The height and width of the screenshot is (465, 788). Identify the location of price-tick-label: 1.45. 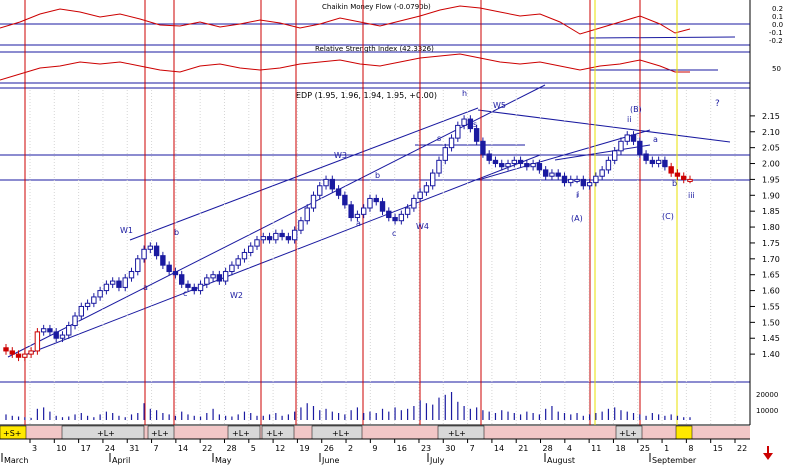
(771, 338).